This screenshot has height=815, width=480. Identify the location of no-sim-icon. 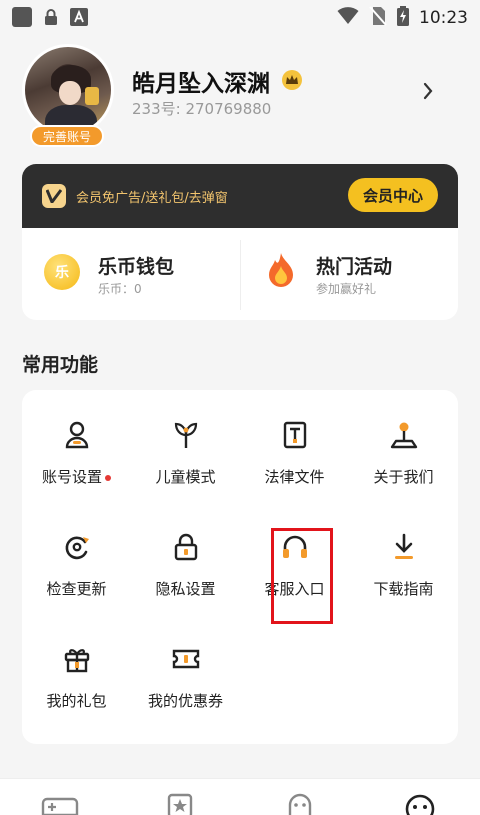
(378, 18).